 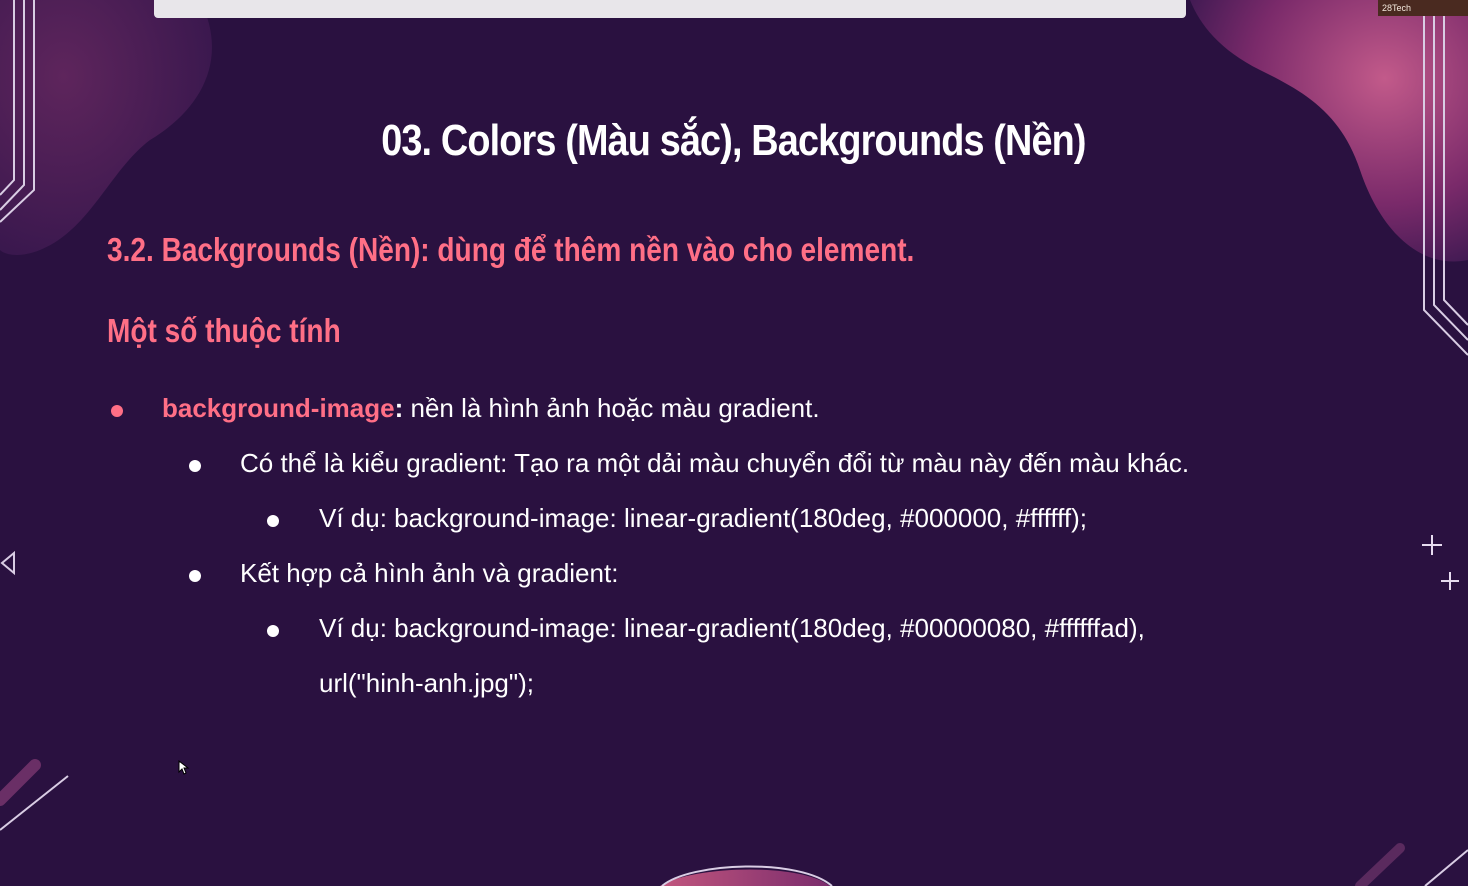 What do you see at coordinates (1446, 867) in the screenshot?
I see `bottom-right-line` at bounding box center [1446, 867].